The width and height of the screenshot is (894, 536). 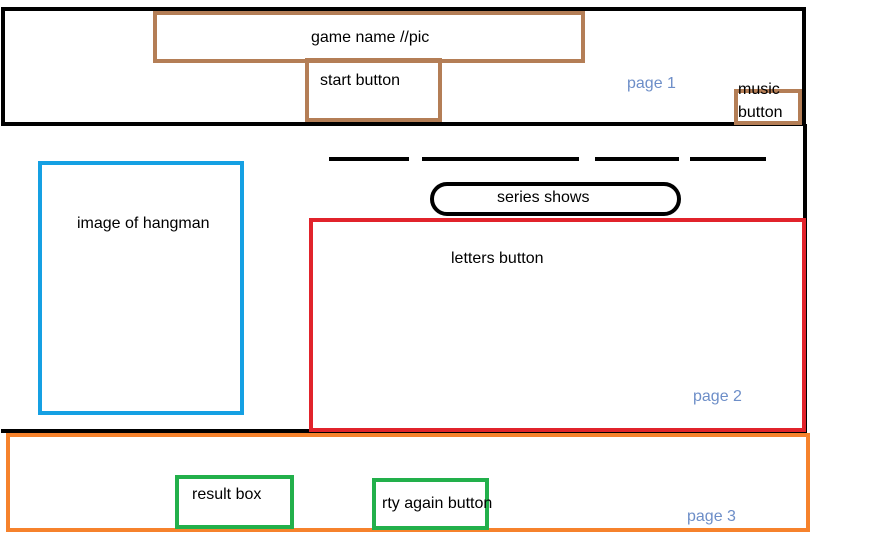 What do you see at coordinates (760, 112) in the screenshot?
I see `music-button-label-line2: button` at bounding box center [760, 112].